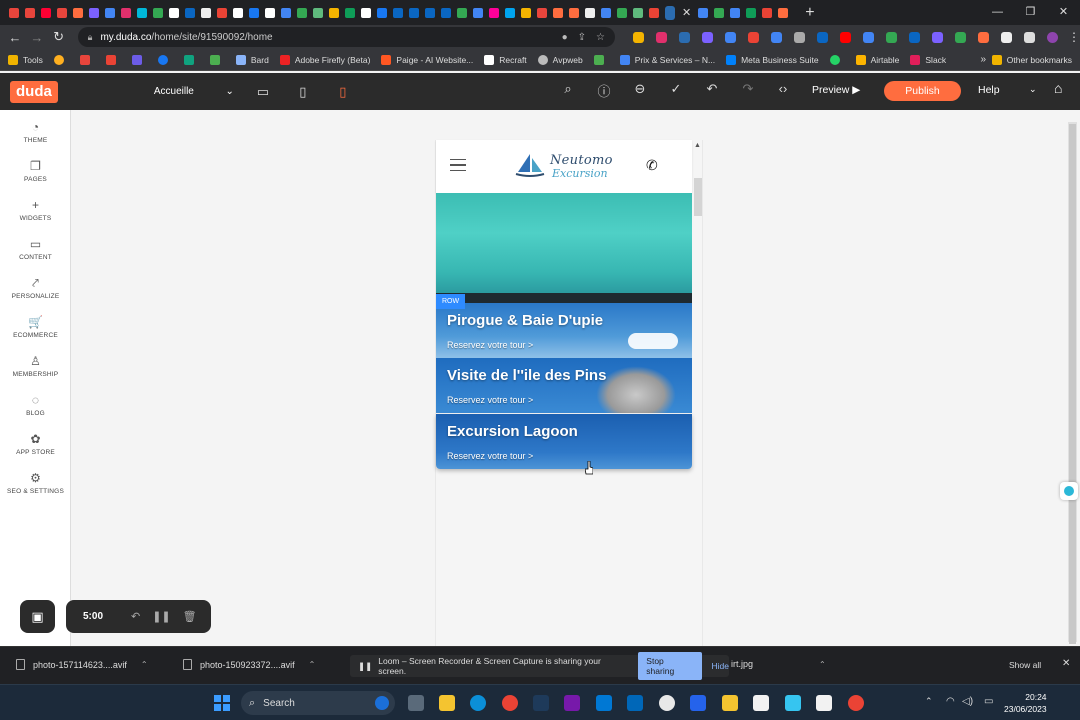 Image resolution: width=1080 pixels, height=720 pixels. Describe the element at coordinates (1052, 37) in the screenshot. I see `avatar` at that location.